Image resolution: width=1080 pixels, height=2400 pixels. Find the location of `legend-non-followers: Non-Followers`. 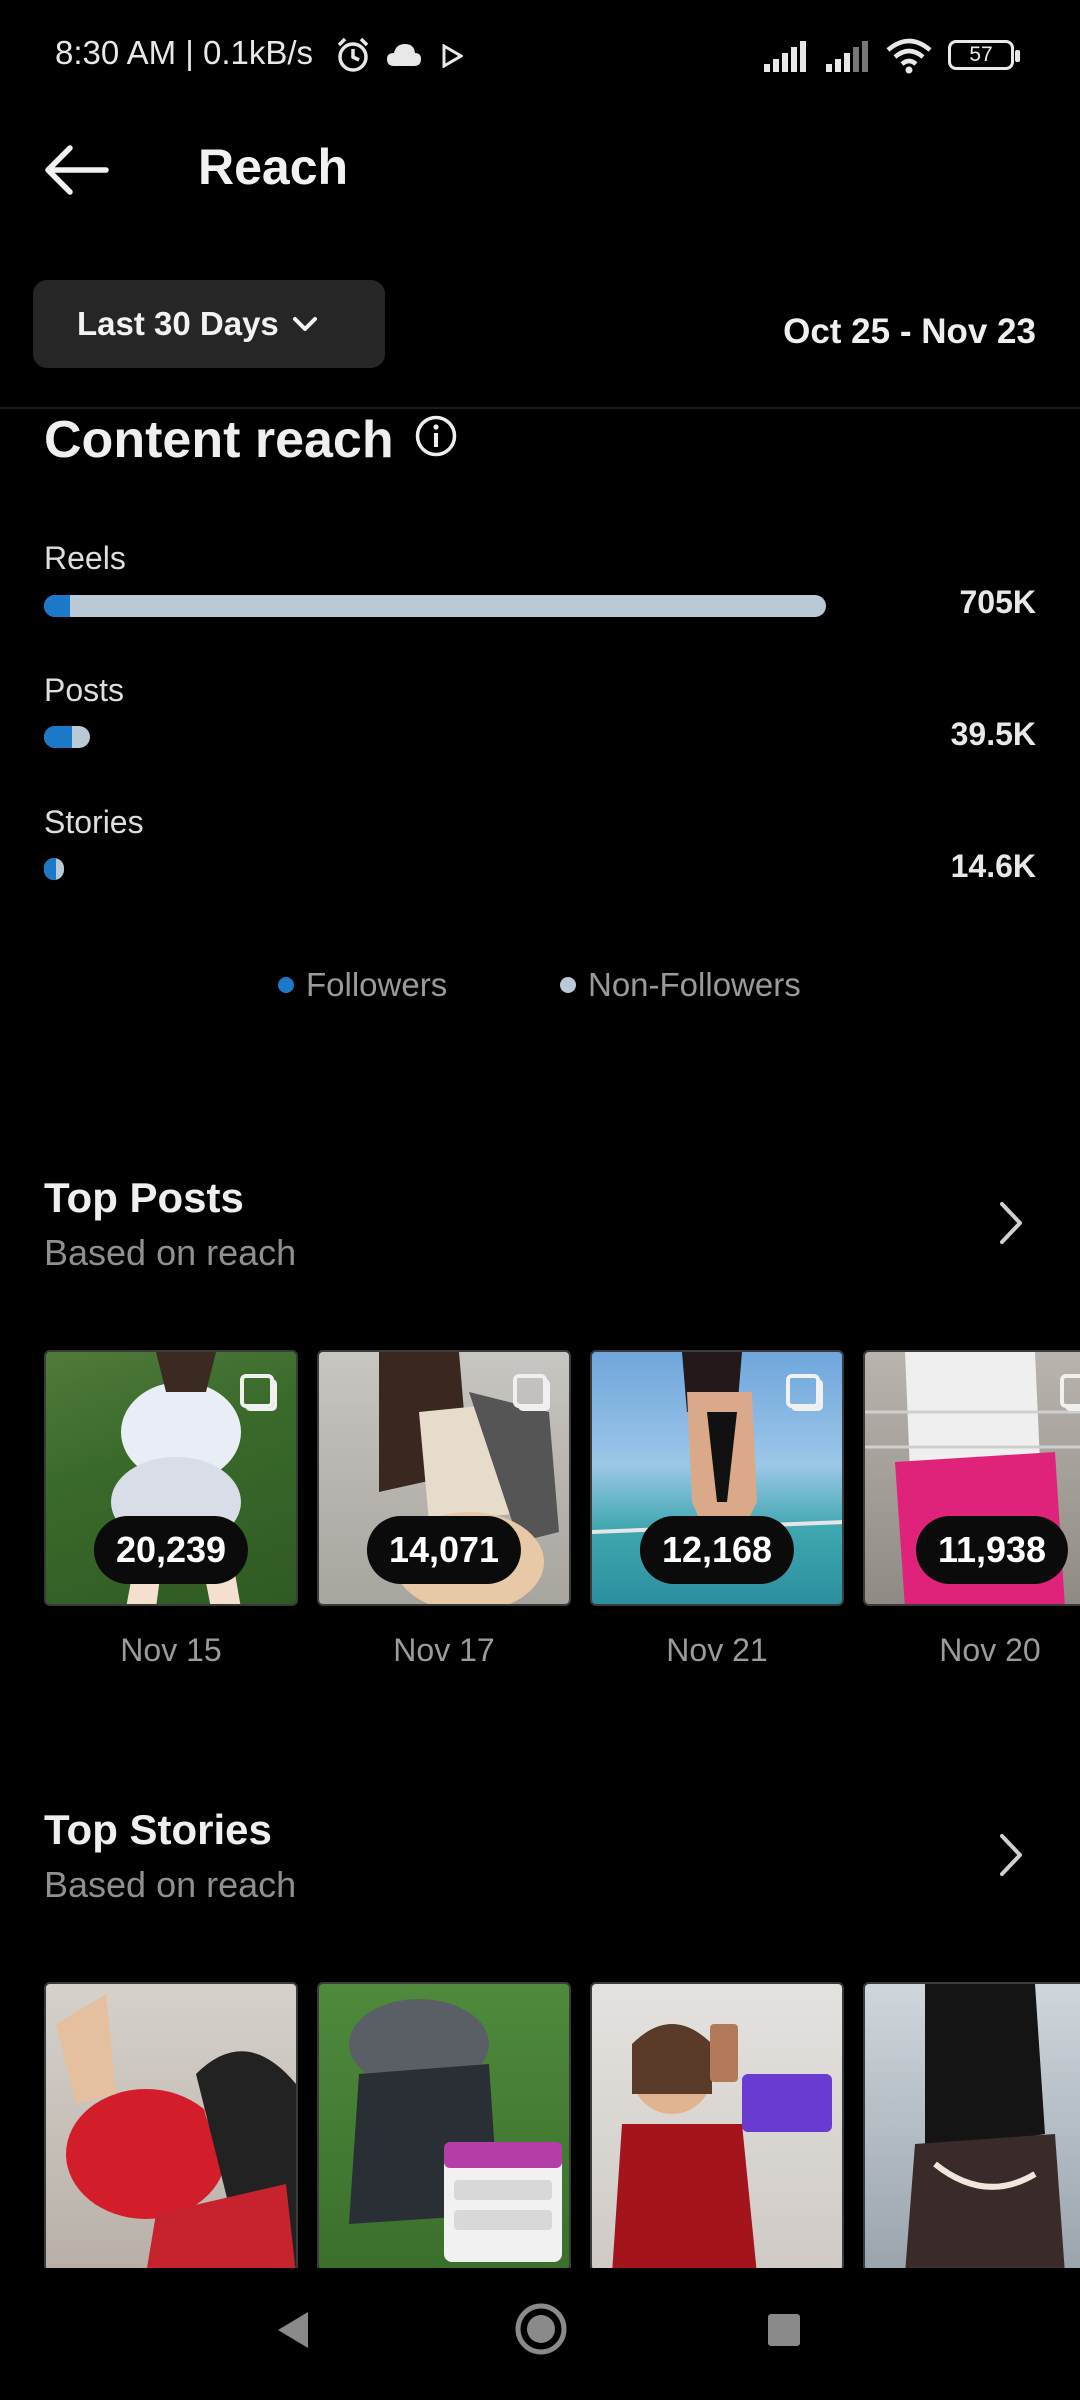

legend-non-followers: Non-Followers is located at coordinates (680, 985).